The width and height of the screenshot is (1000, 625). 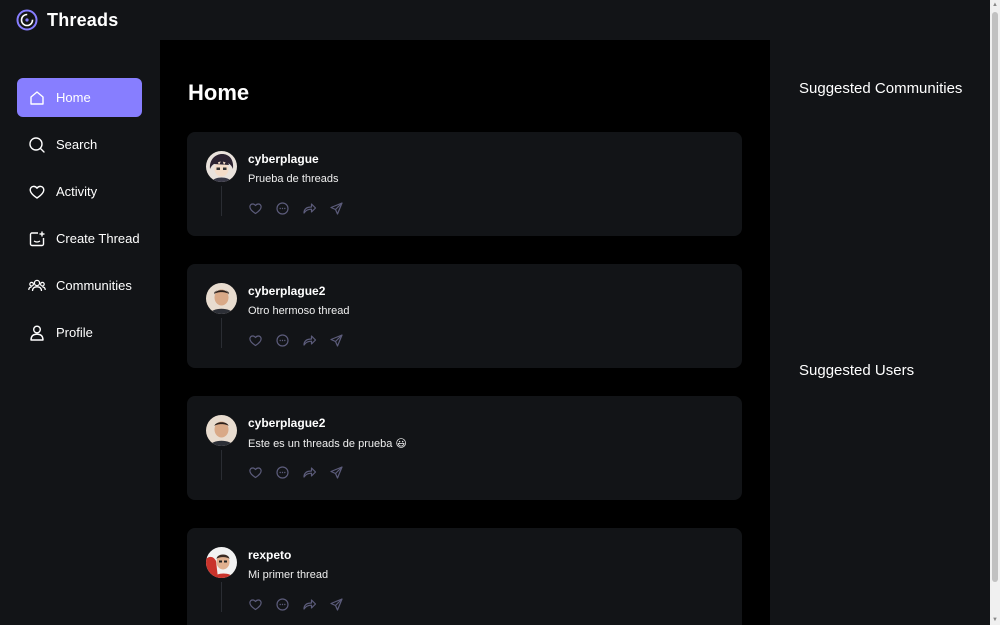 What do you see at coordinates (269, 555) in the screenshot?
I see `thread-author: rexpeto` at bounding box center [269, 555].